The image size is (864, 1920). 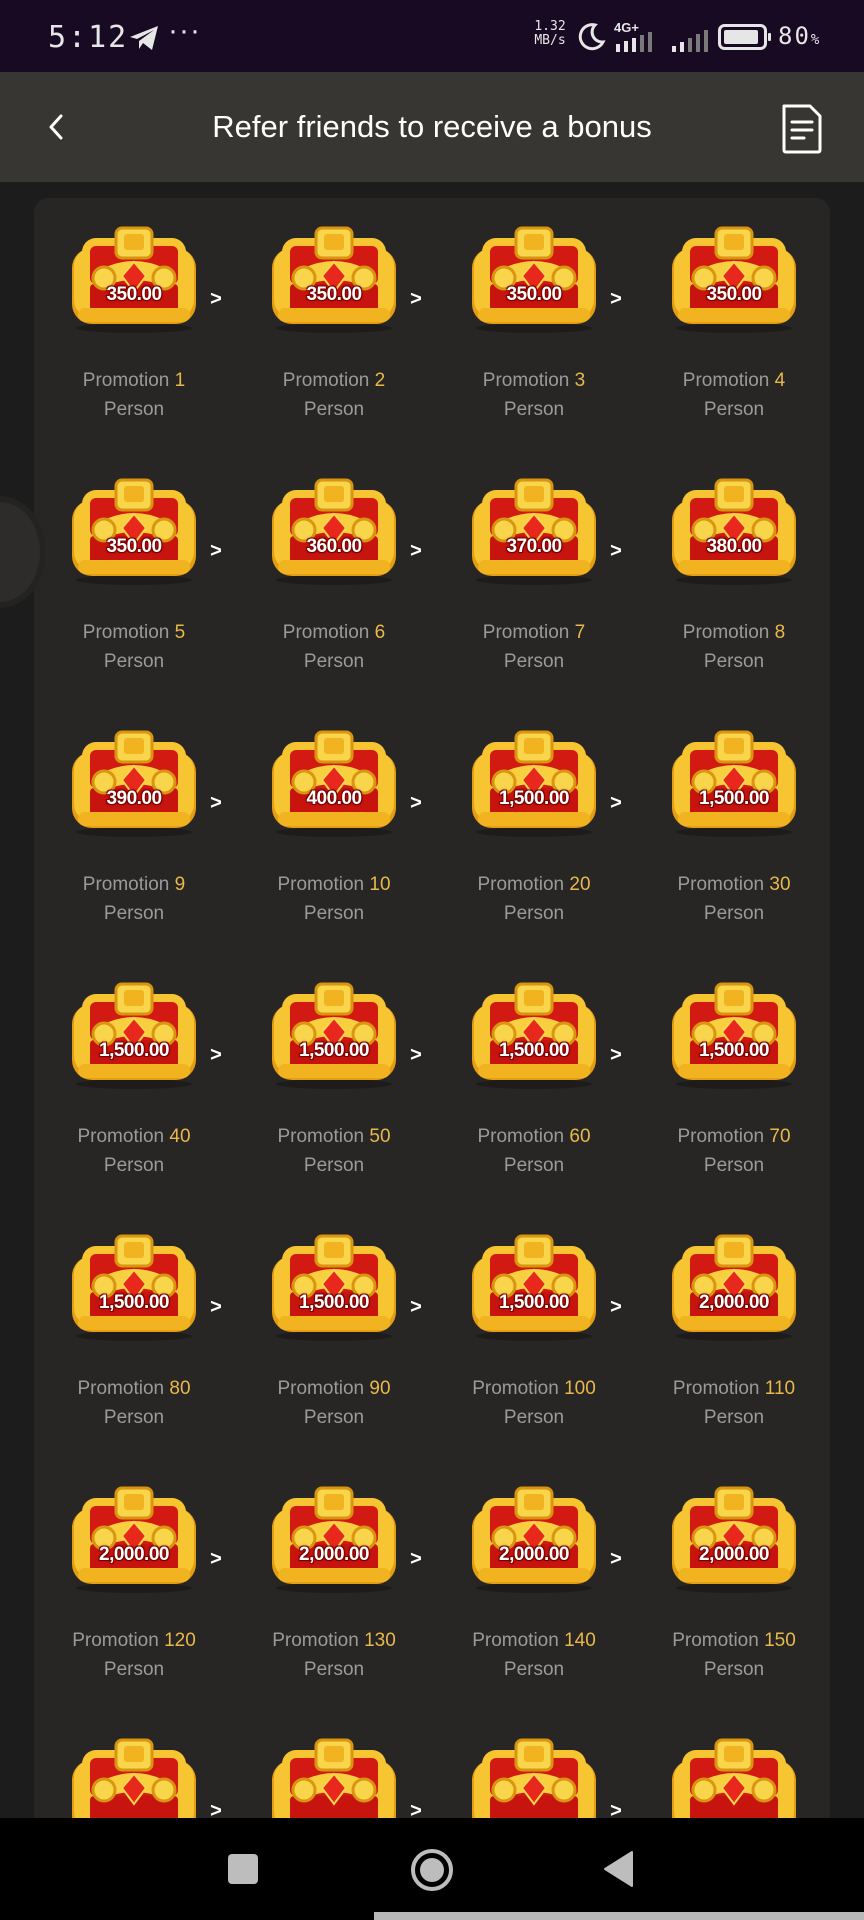 I want to click on reward-tier: 1,500.00 Promotion 70 Person, so click(x=734, y=1079).